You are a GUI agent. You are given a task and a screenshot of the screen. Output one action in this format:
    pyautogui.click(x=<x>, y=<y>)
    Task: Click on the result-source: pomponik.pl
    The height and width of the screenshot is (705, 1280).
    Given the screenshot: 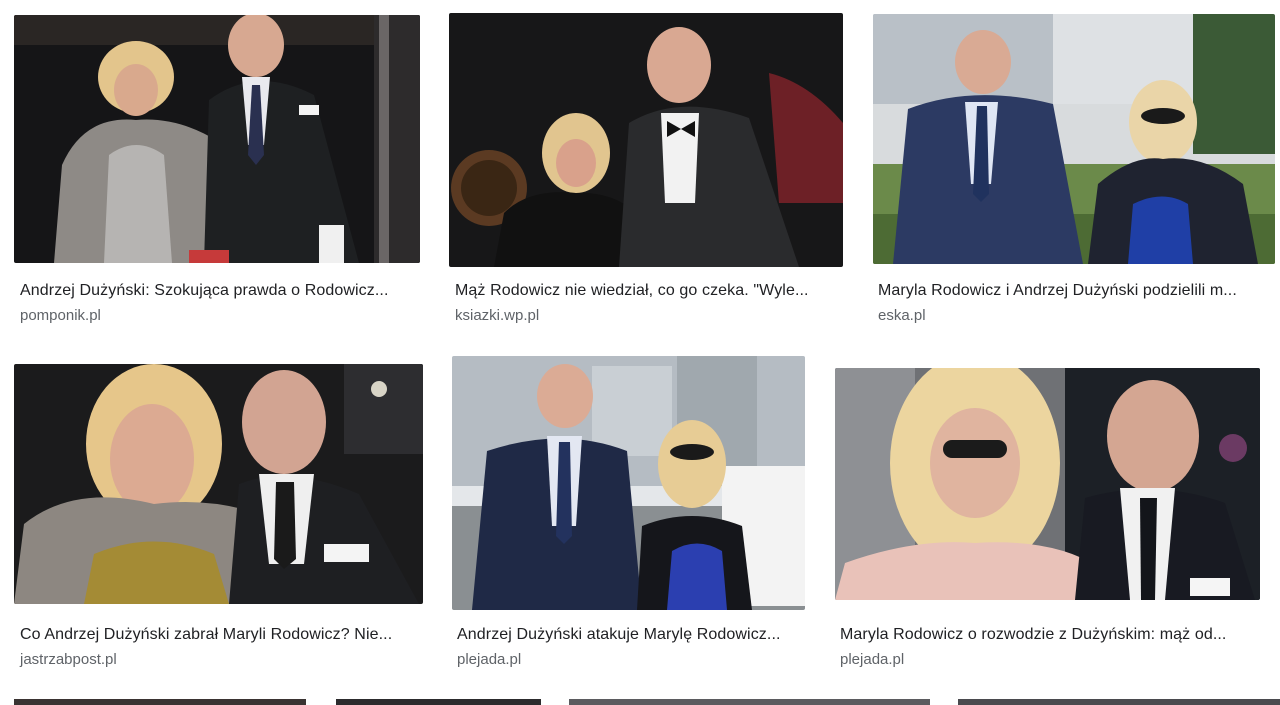 What is the action you would take?
    pyautogui.click(x=60, y=316)
    